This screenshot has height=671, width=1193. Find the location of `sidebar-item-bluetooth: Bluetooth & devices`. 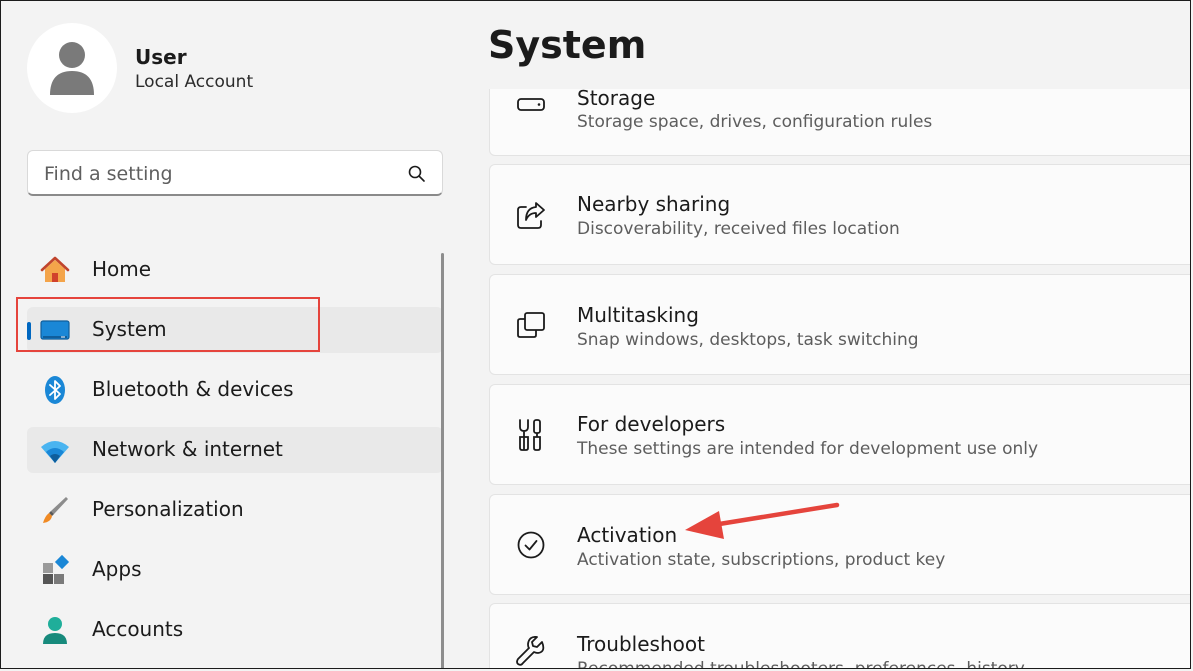

sidebar-item-bluetooth: Bluetooth & devices is located at coordinates (235, 390).